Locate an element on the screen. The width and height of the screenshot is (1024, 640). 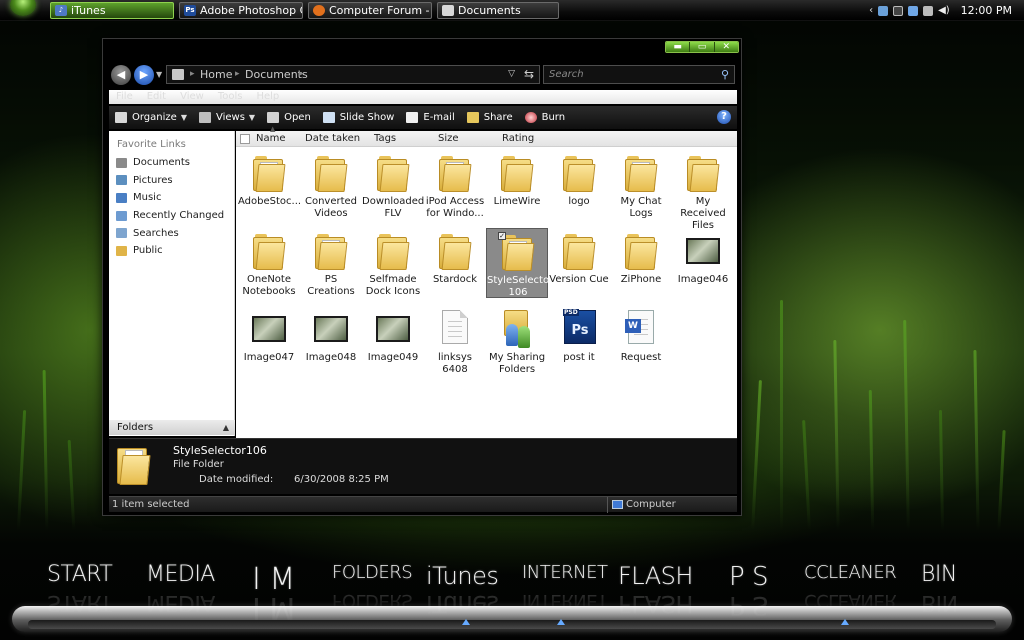
battery-icon is located at coordinates (898, 10).